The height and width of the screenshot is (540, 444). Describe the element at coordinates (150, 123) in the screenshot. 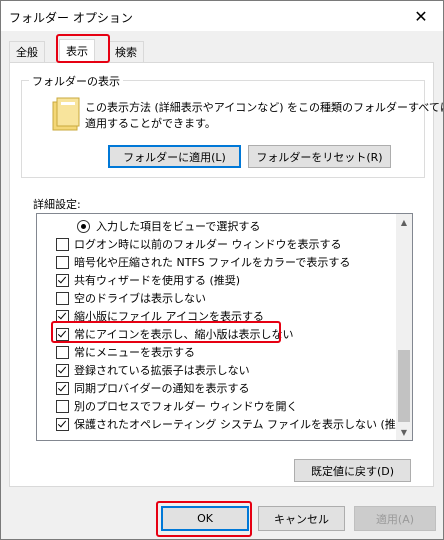

I see `folder-views-description-2: 適用することができます。` at that location.